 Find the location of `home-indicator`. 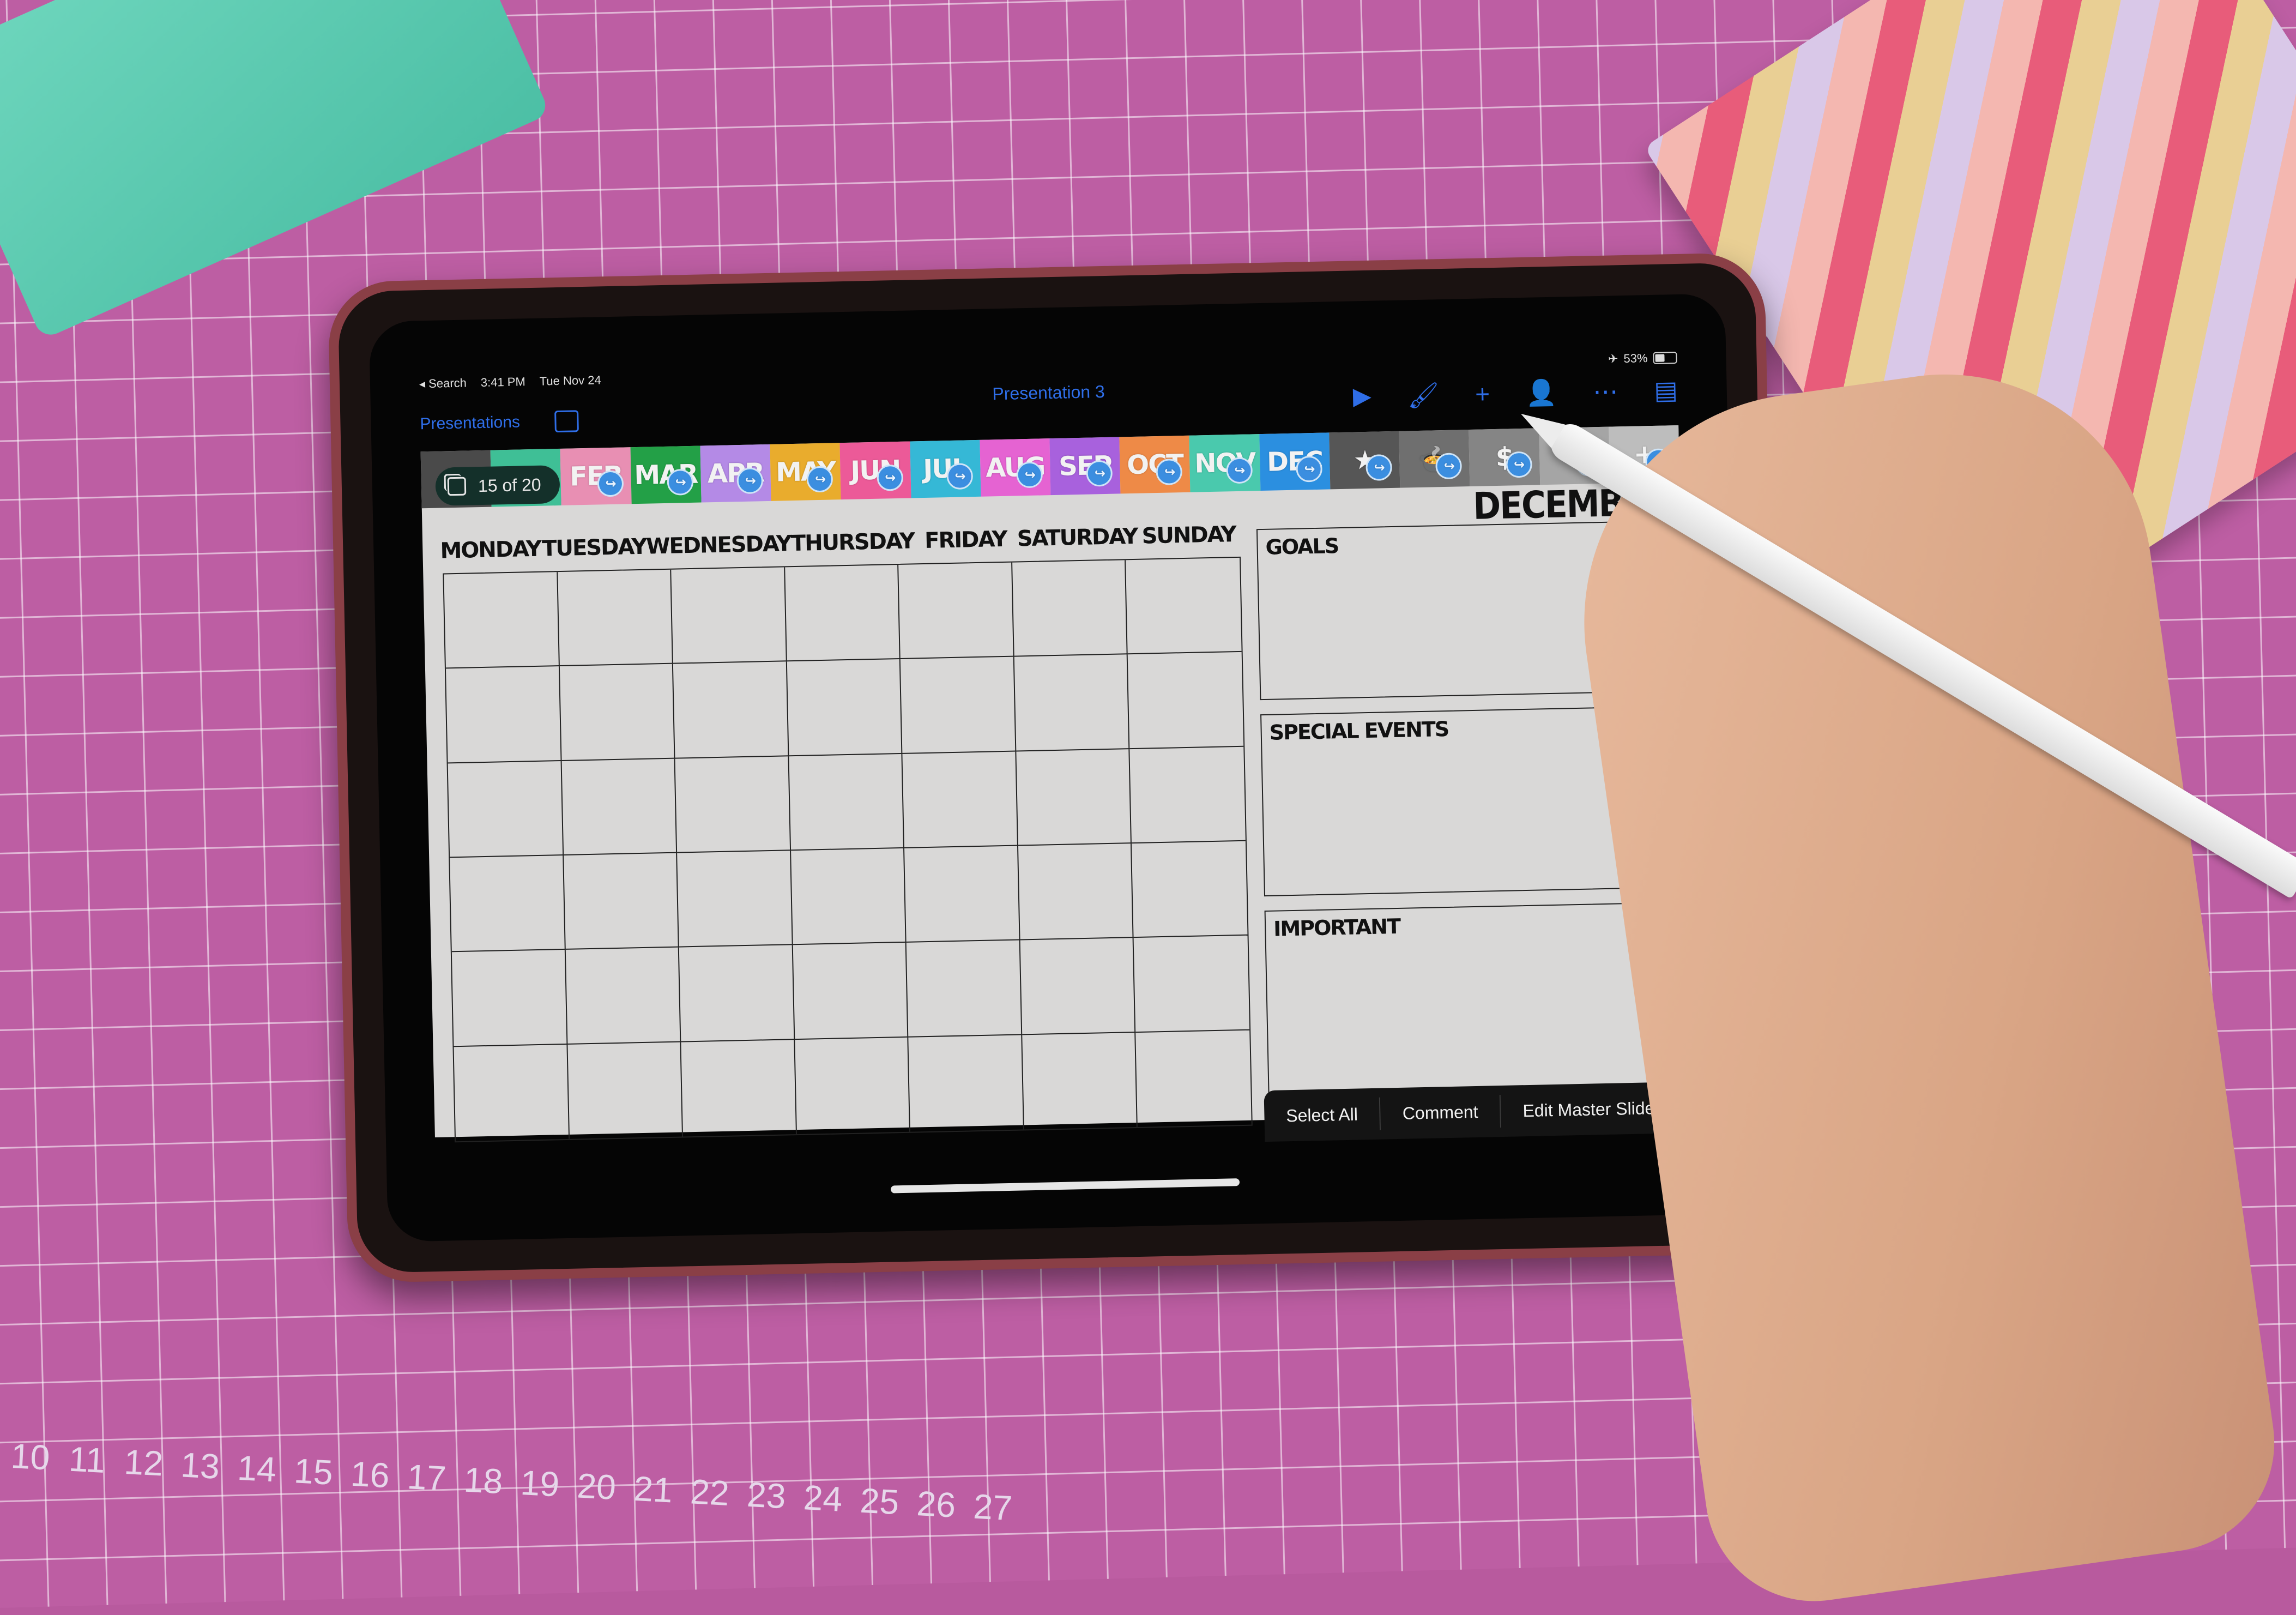

home-indicator is located at coordinates (1065, 1186).